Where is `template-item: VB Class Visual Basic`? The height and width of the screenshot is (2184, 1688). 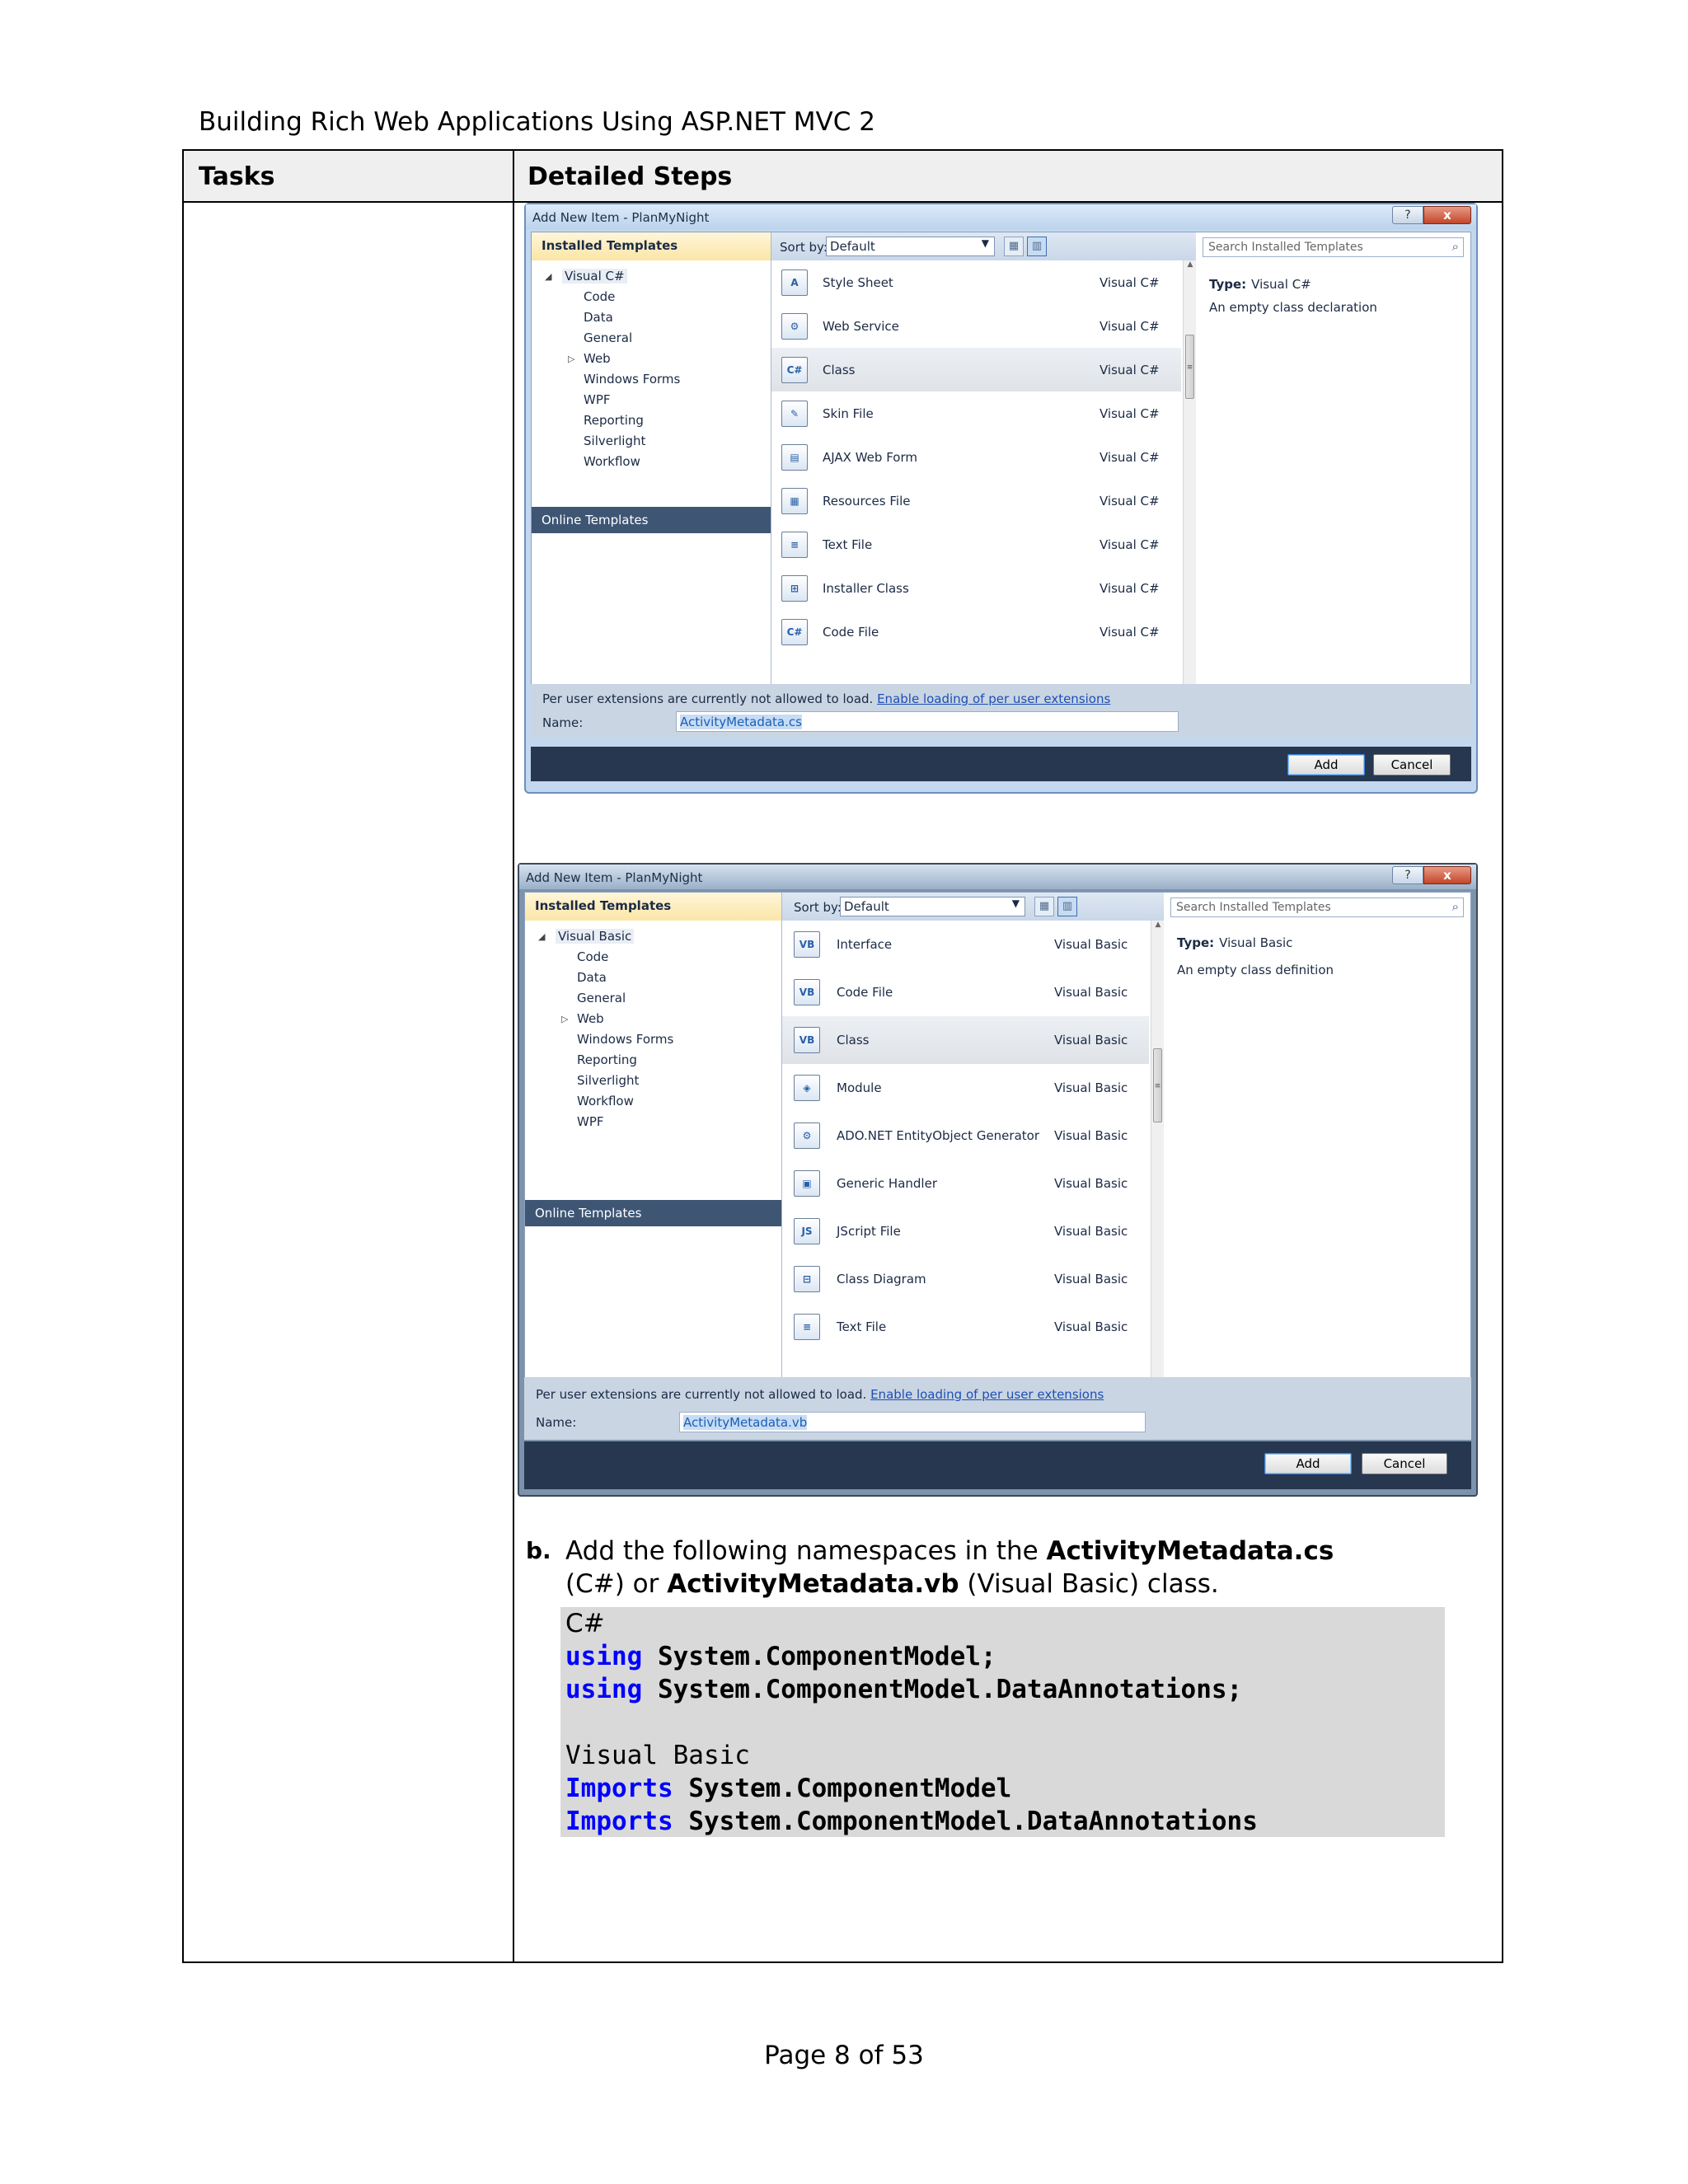
template-item: VB Class Visual Basic is located at coordinates (966, 1040).